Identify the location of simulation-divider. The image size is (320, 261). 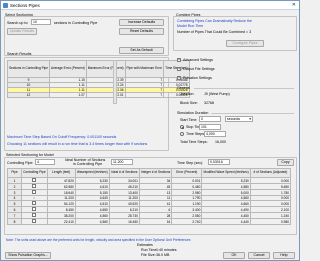
(252, 113).